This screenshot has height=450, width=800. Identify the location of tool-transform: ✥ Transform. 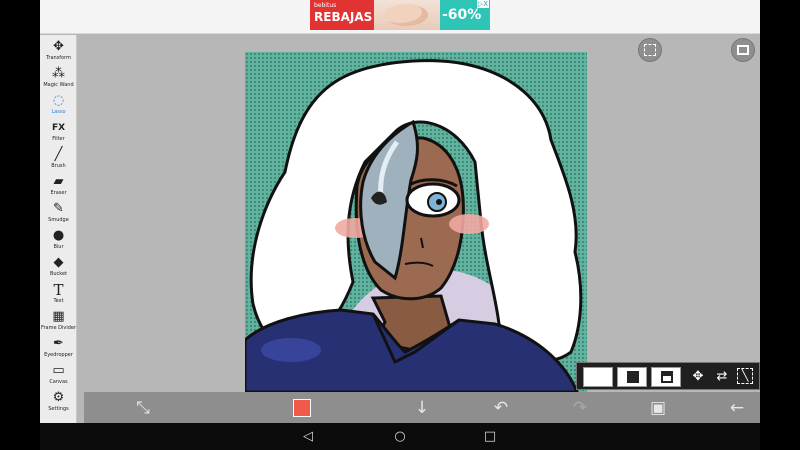
(58, 52).